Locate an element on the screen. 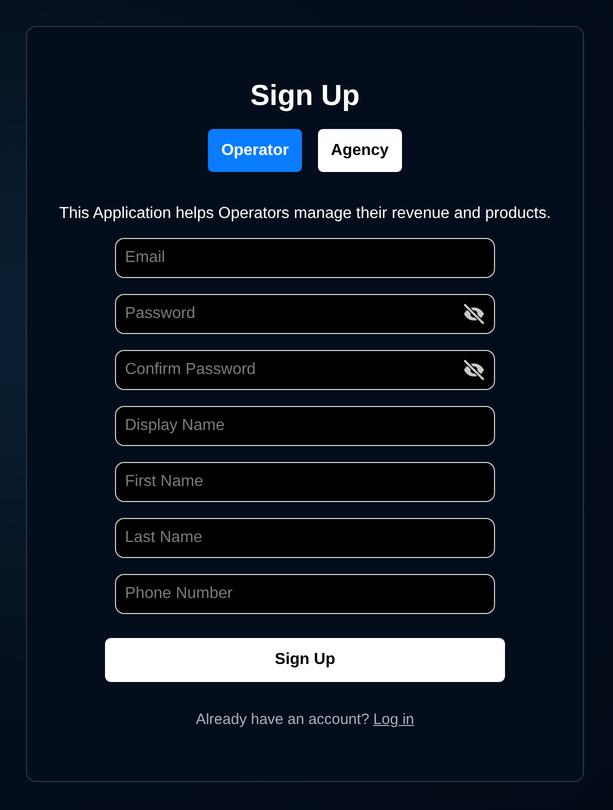  input-field: Confirm Password is located at coordinates (305, 370).